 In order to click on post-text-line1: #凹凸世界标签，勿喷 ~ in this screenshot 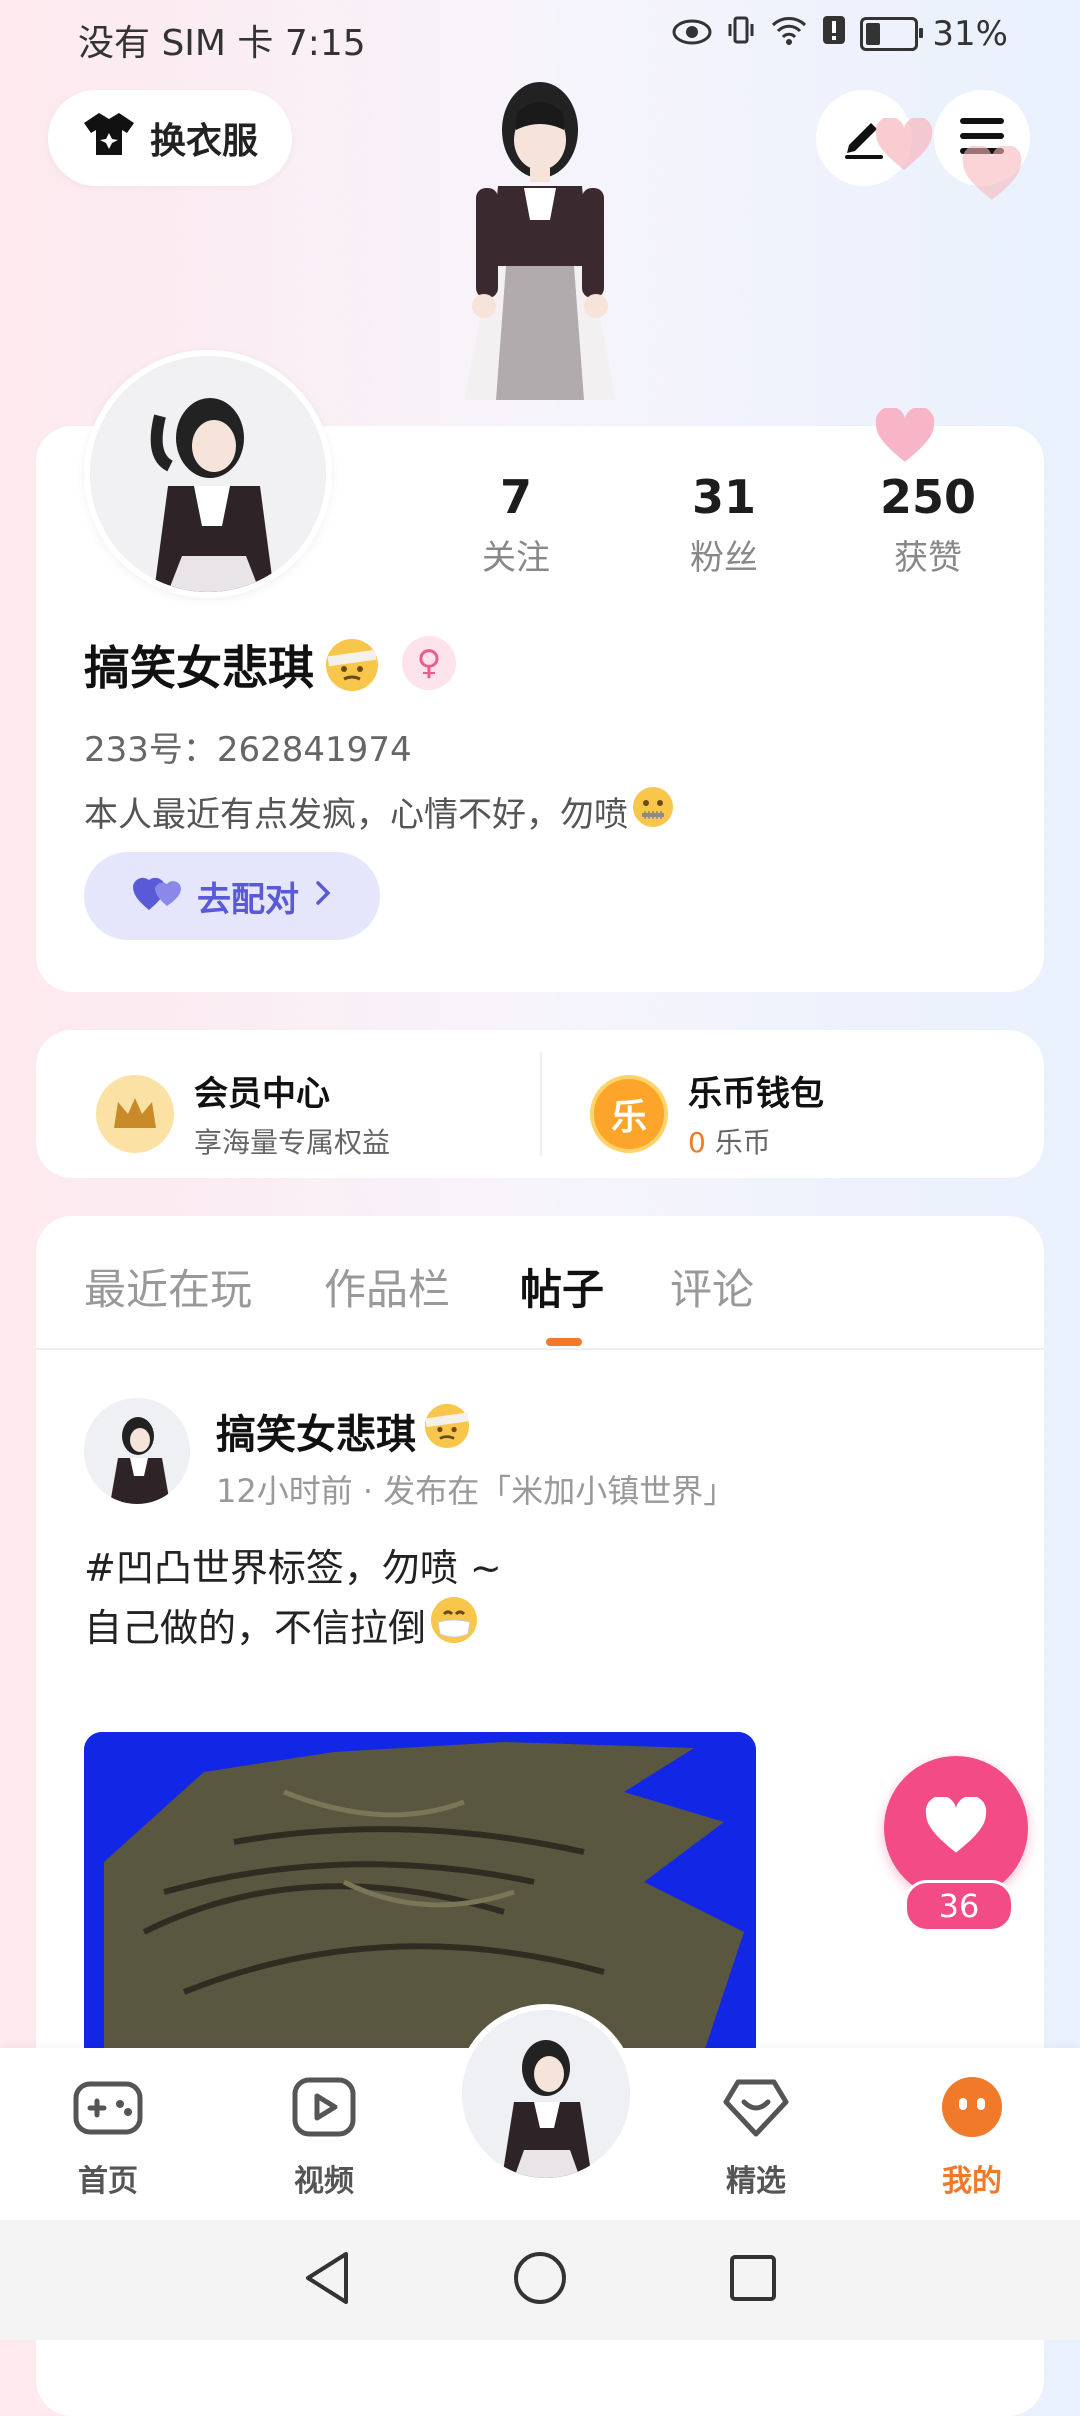, I will do `click(293, 1568)`.